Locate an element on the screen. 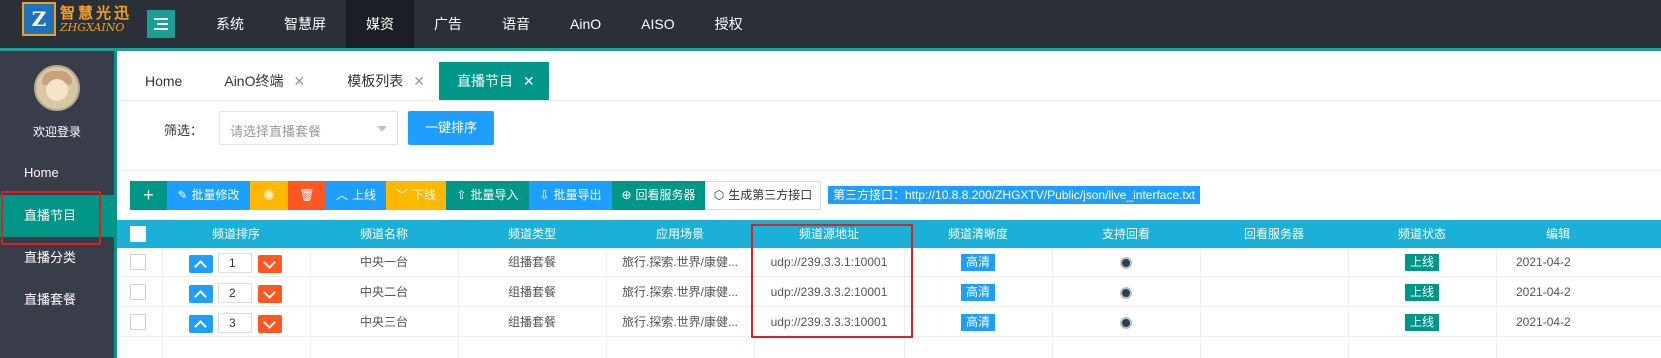  channel-name: 中央二台 is located at coordinates (383, 292).